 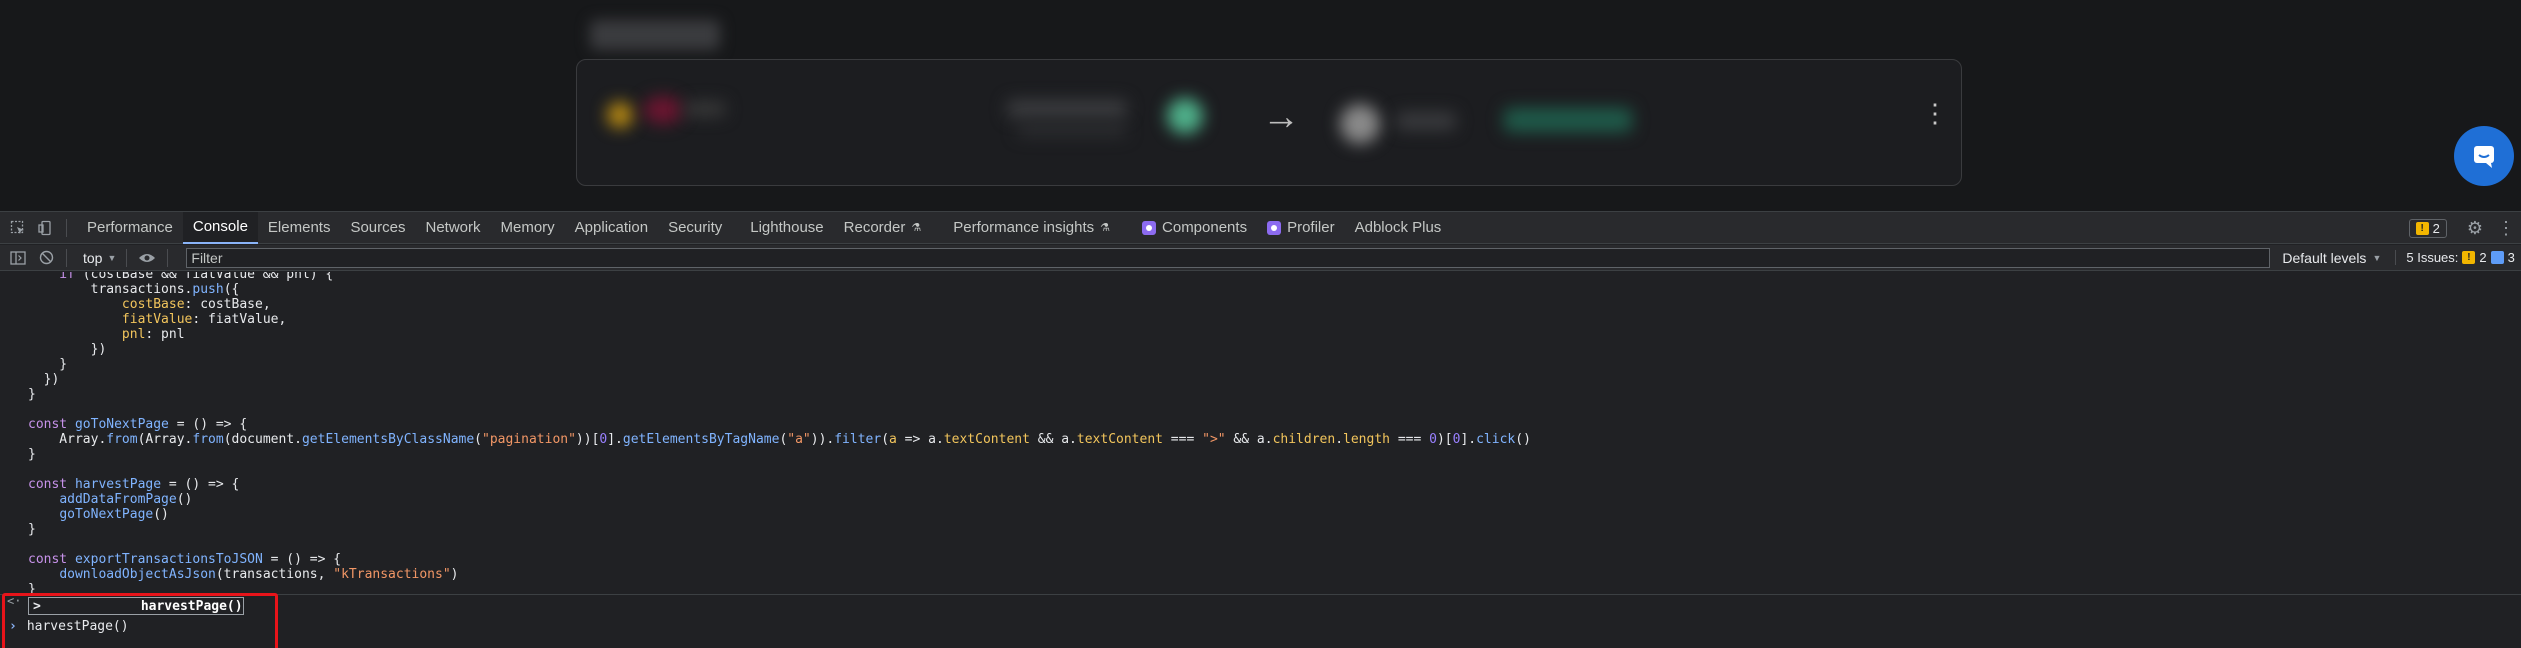 I want to click on console-input: harvestPage(), so click(x=78, y=626).